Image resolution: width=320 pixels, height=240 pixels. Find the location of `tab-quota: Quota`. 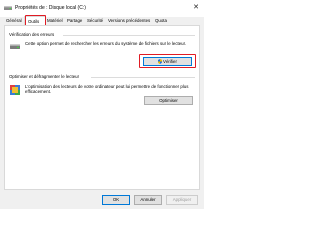

tab-quota: Quota is located at coordinates (160, 21).